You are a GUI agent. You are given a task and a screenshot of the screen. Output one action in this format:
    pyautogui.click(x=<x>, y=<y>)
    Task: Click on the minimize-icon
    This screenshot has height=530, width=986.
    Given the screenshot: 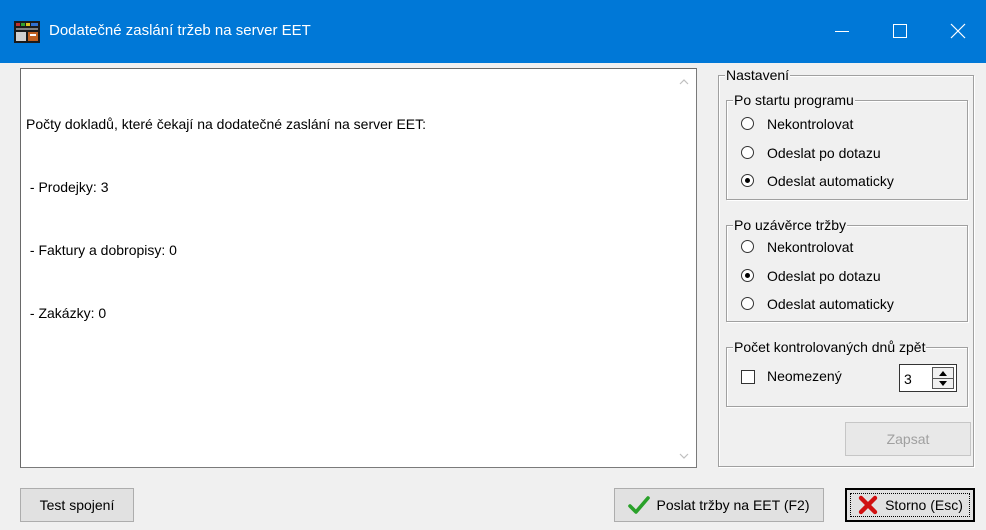 What is the action you would take?
    pyautogui.click(x=842, y=31)
    